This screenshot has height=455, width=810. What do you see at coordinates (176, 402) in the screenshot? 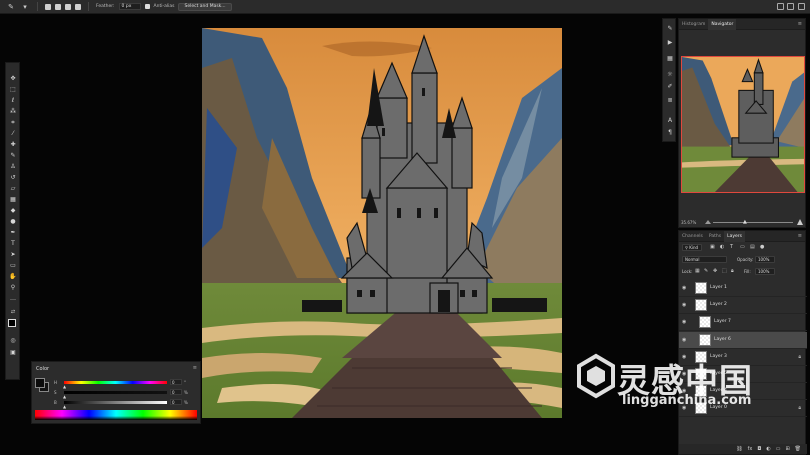
I see `brightness-value-input: 0` at bounding box center [176, 402].